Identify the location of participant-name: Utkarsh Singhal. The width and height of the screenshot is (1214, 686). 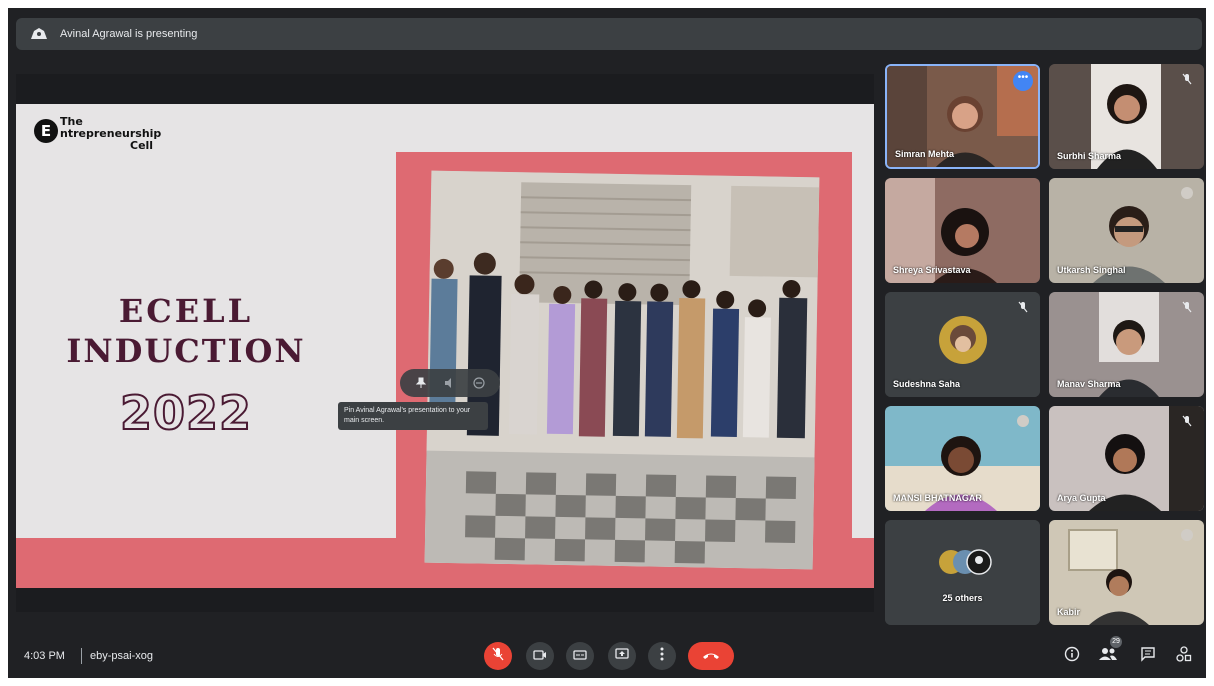
(1091, 270).